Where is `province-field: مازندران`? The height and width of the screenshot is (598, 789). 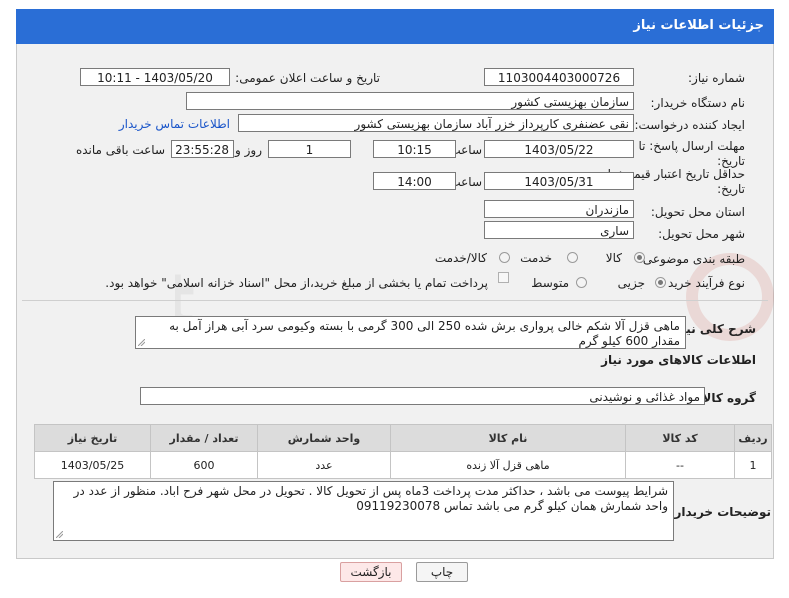
province-field: مازندران is located at coordinates (559, 209).